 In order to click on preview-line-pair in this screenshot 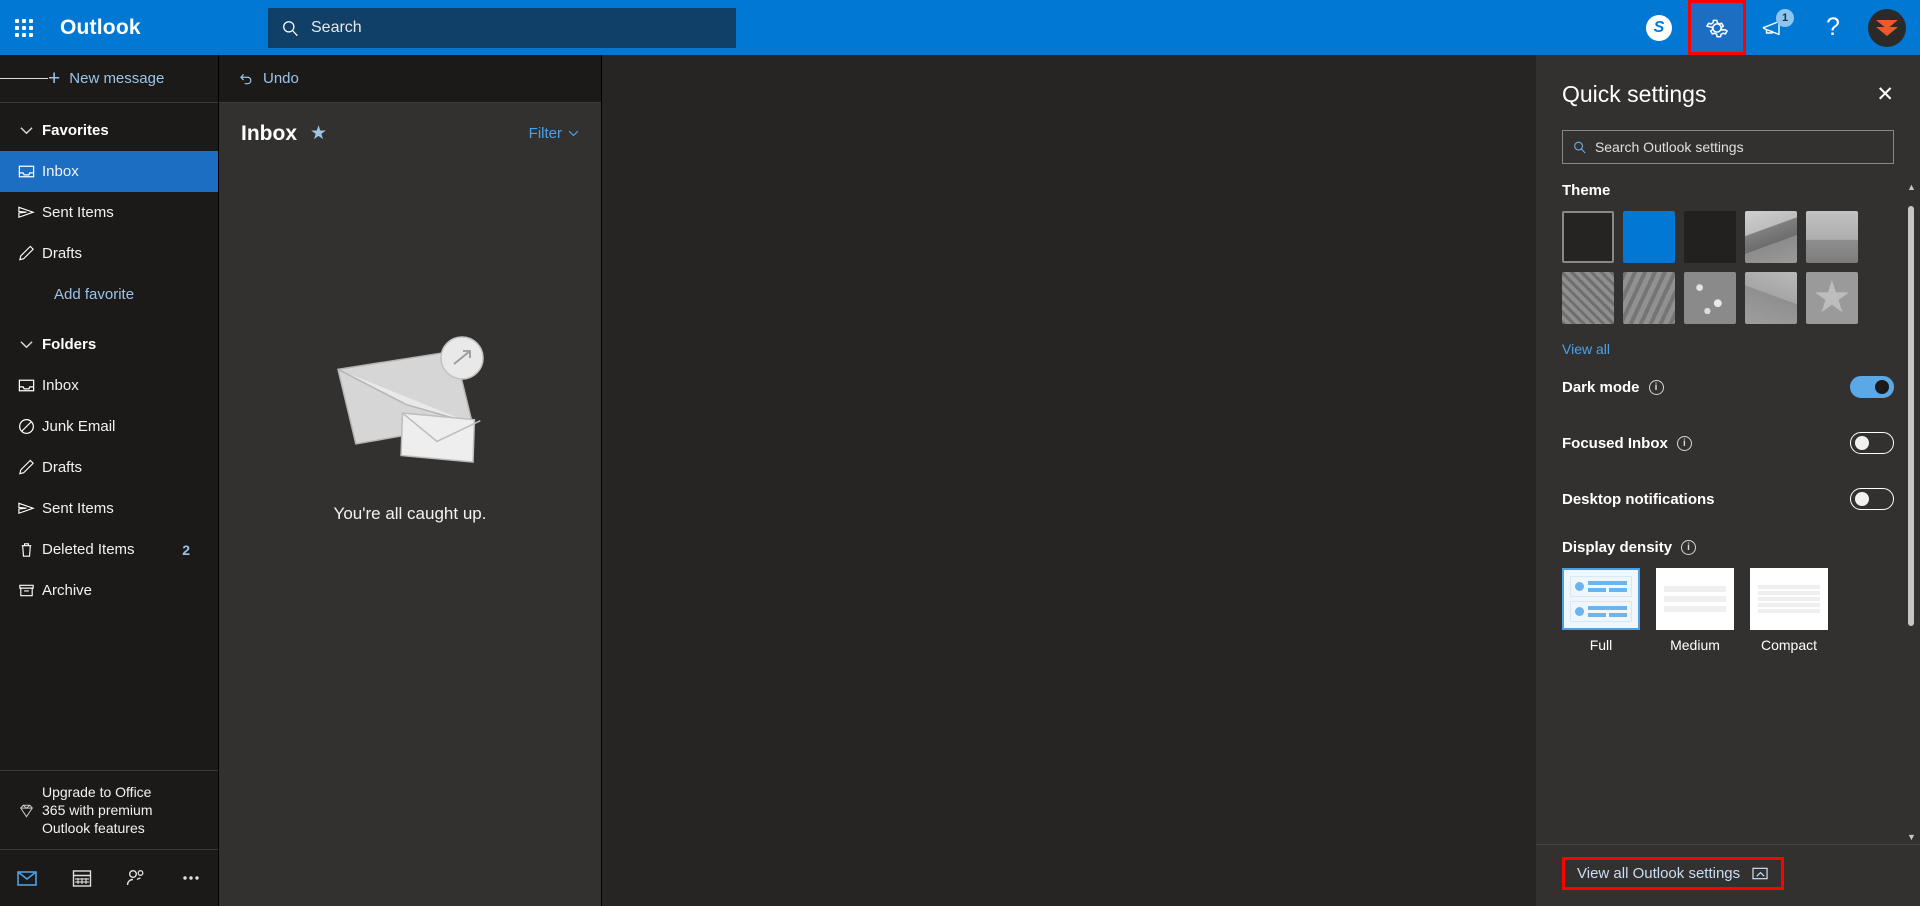, I will do `click(1607, 615)`.